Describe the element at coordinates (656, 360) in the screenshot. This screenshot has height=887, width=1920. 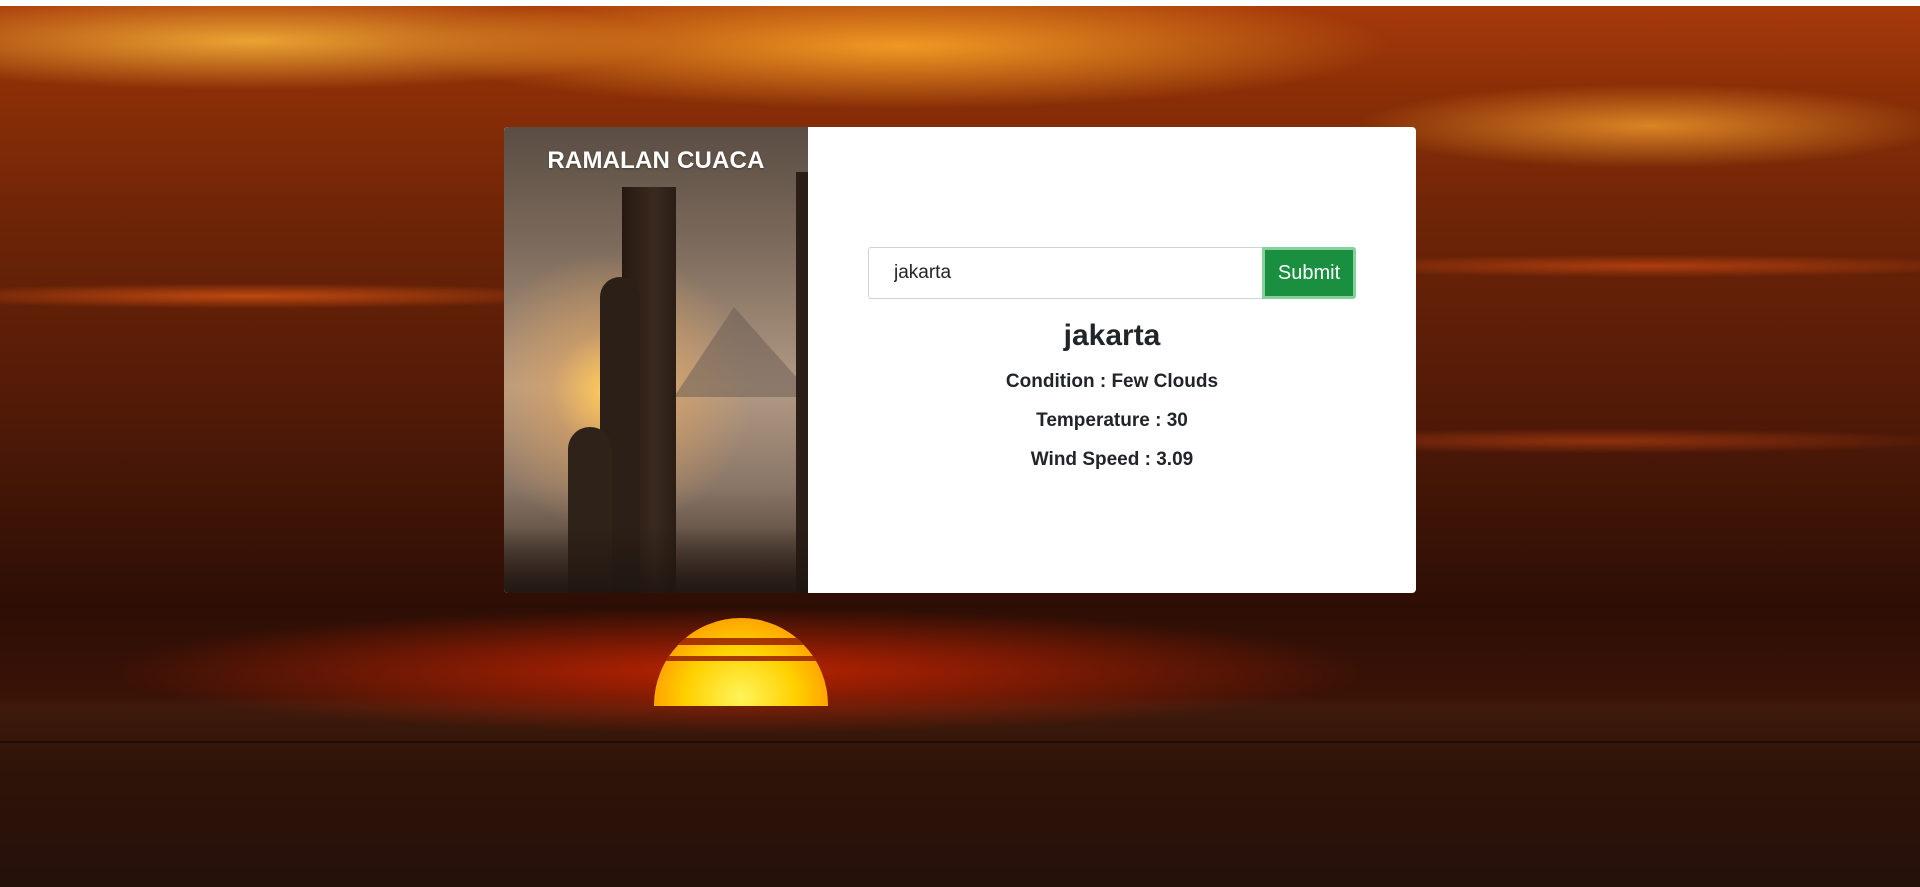
I see `card-image-panel: RAMALAN CUACA` at that location.